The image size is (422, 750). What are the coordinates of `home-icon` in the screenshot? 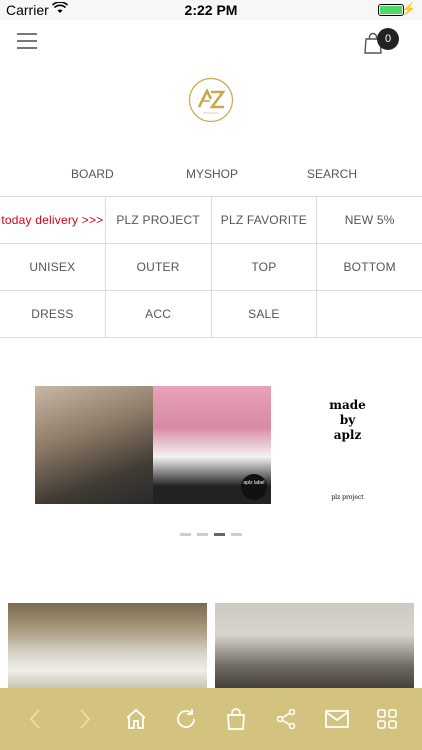 It's located at (136, 719).